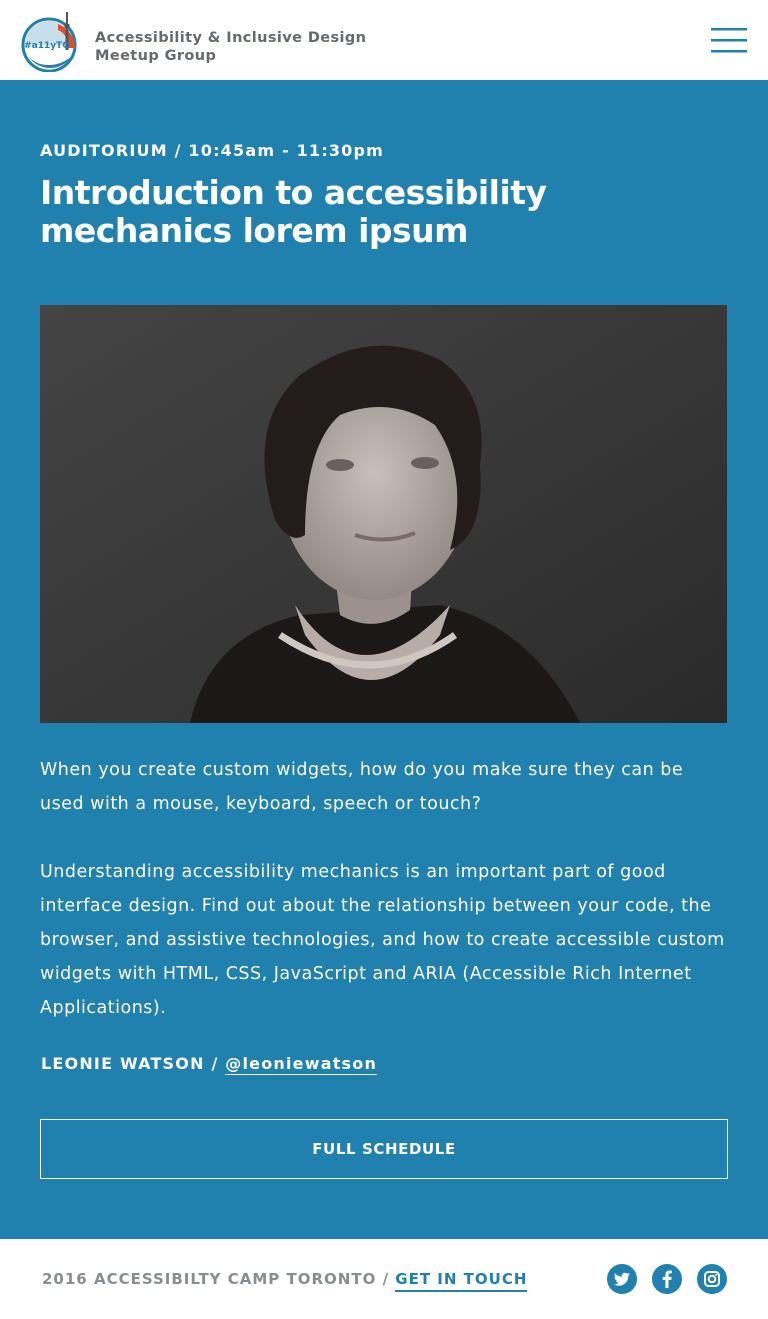 This screenshot has height=1319, width=768. I want to click on menu-button, so click(729, 40).